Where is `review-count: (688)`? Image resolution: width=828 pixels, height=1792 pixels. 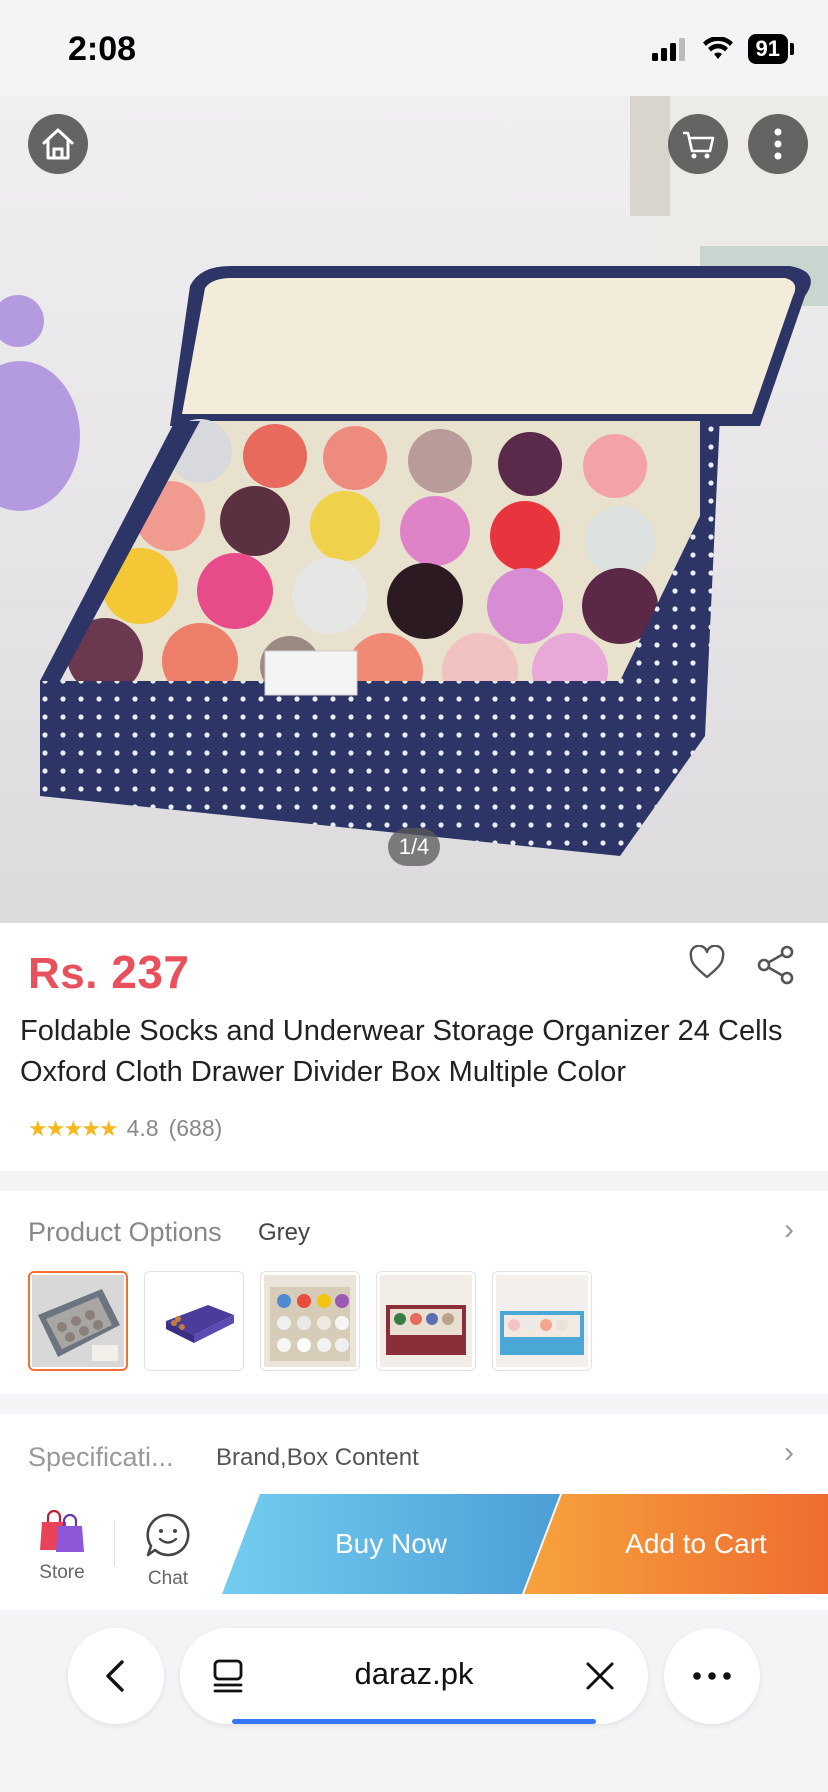
review-count: (688) is located at coordinates (195, 1128).